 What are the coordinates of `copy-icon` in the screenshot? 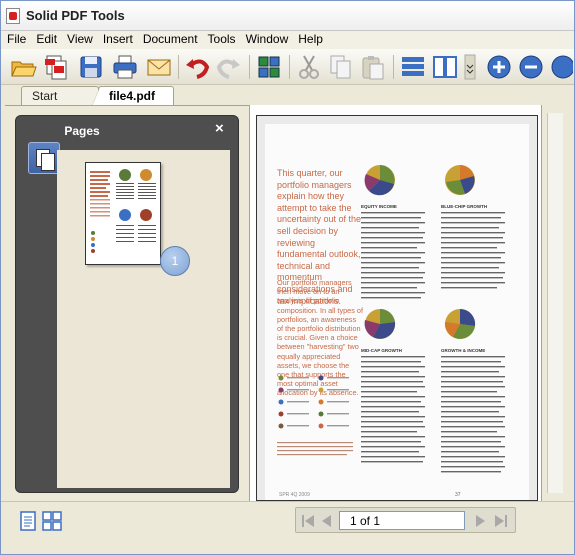 It's located at (340, 67).